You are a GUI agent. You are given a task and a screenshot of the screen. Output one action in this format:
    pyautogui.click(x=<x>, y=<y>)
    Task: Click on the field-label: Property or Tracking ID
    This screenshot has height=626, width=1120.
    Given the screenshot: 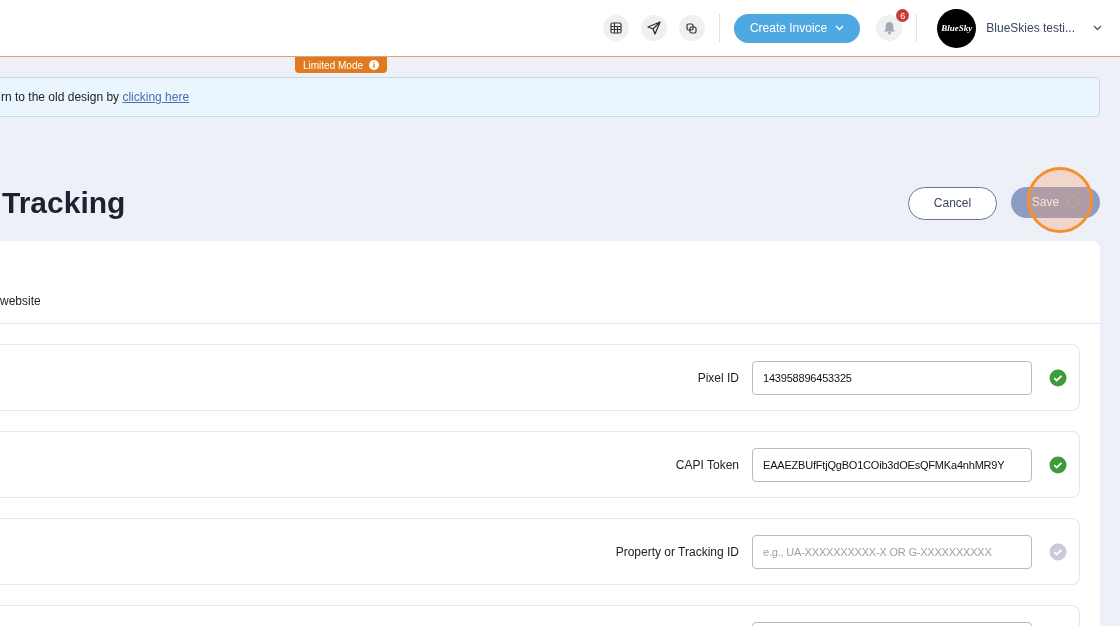 What is the action you would take?
    pyautogui.click(x=677, y=551)
    